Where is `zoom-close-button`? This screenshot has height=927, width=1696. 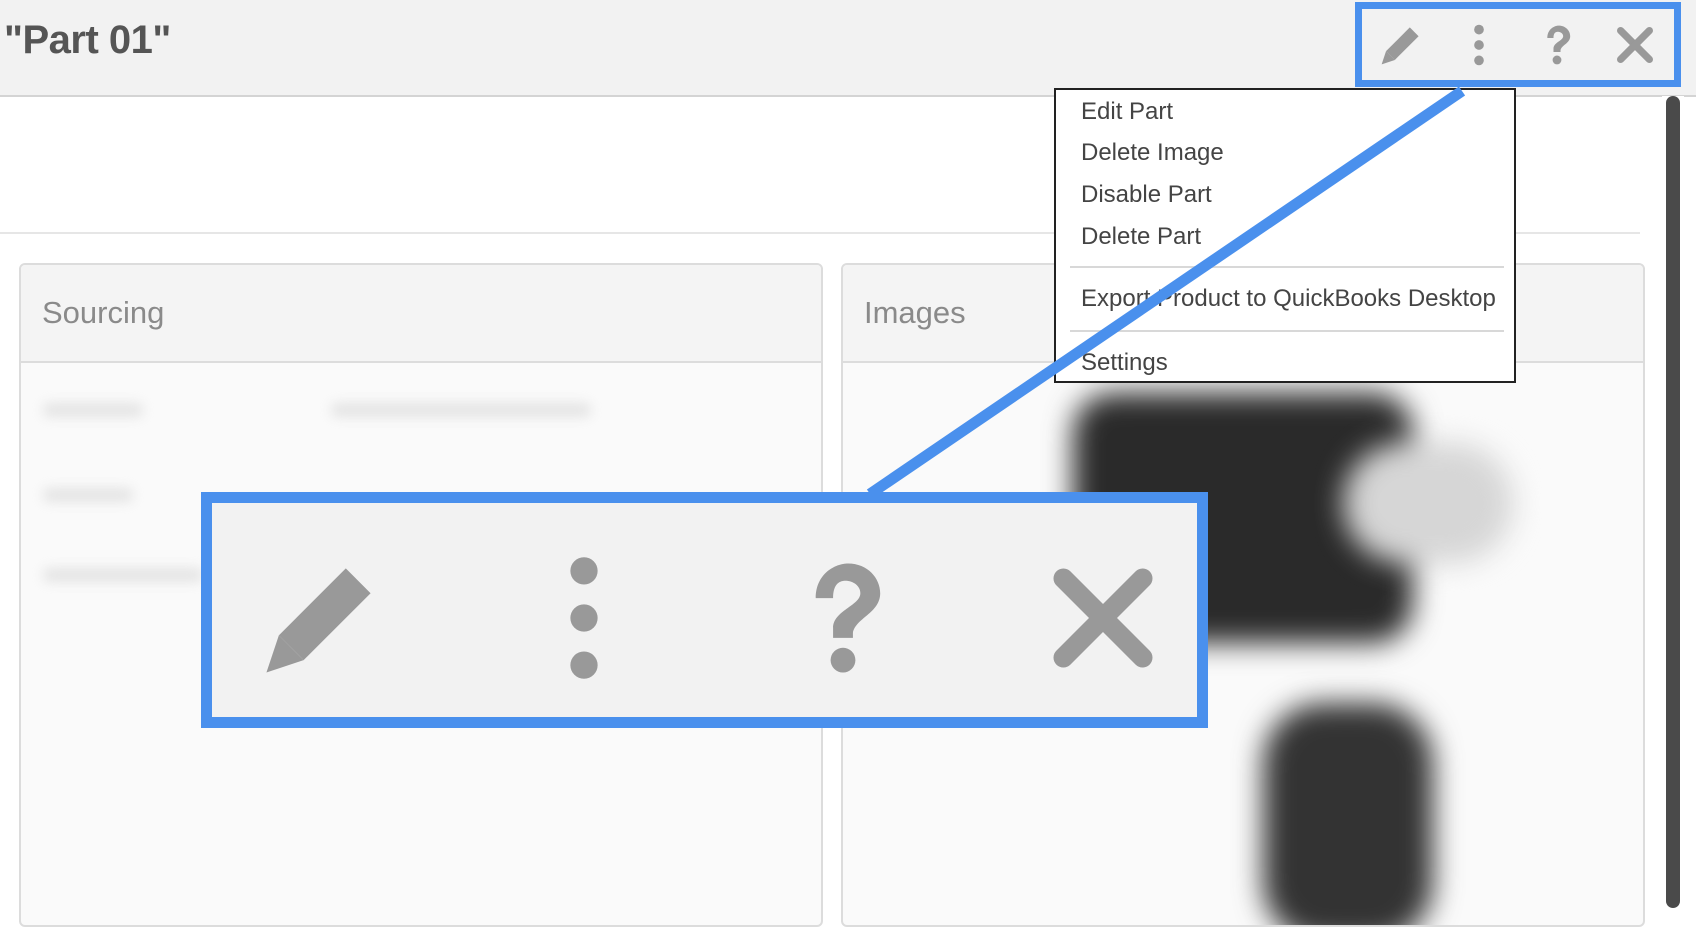 zoom-close-button is located at coordinates (1103, 618).